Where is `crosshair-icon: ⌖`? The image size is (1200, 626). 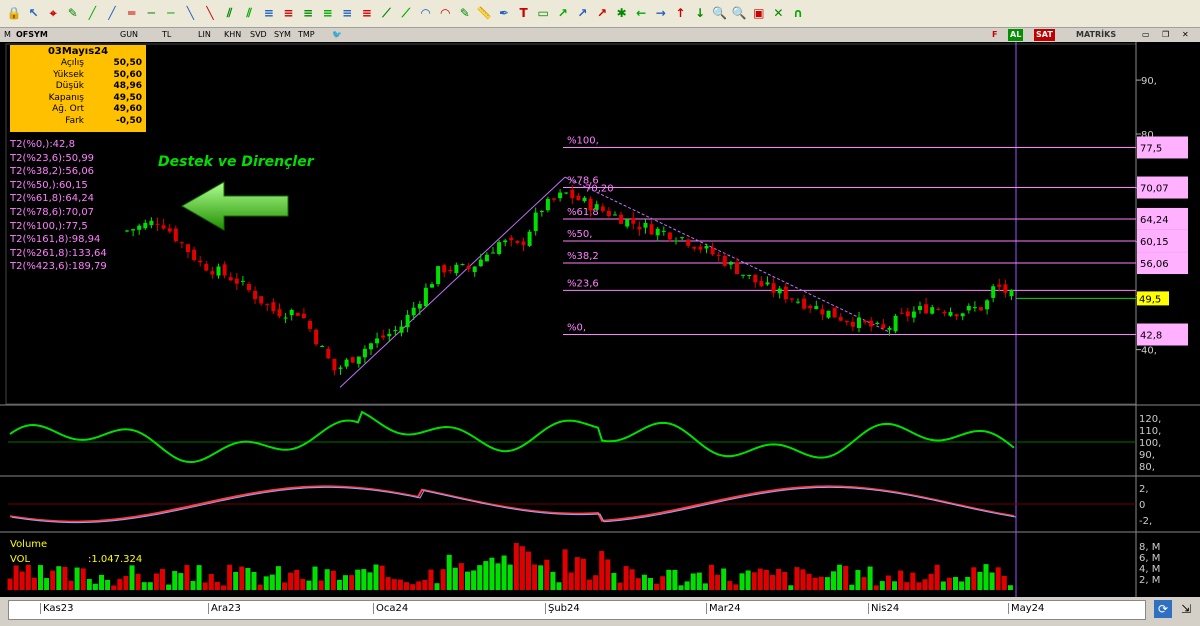
crosshair-icon: ⌖ is located at coordinates (53, 13).